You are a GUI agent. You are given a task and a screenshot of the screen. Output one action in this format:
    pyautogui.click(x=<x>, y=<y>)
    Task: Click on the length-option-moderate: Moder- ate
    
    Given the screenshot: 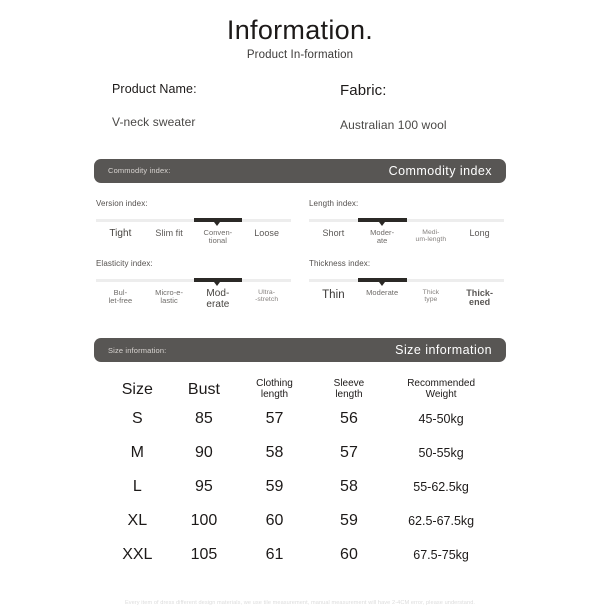 What is the action you would take?
    pyautogui.click(x=382, y=236)
    